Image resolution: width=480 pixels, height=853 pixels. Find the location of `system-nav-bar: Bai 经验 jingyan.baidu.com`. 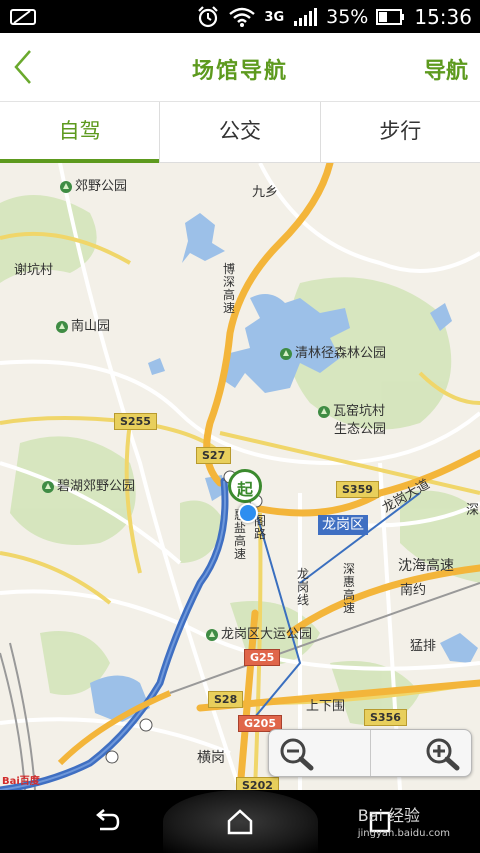

system-nav-bar: Bai 经验 jingyan.baidu.com is located at coordinates (240, 821).